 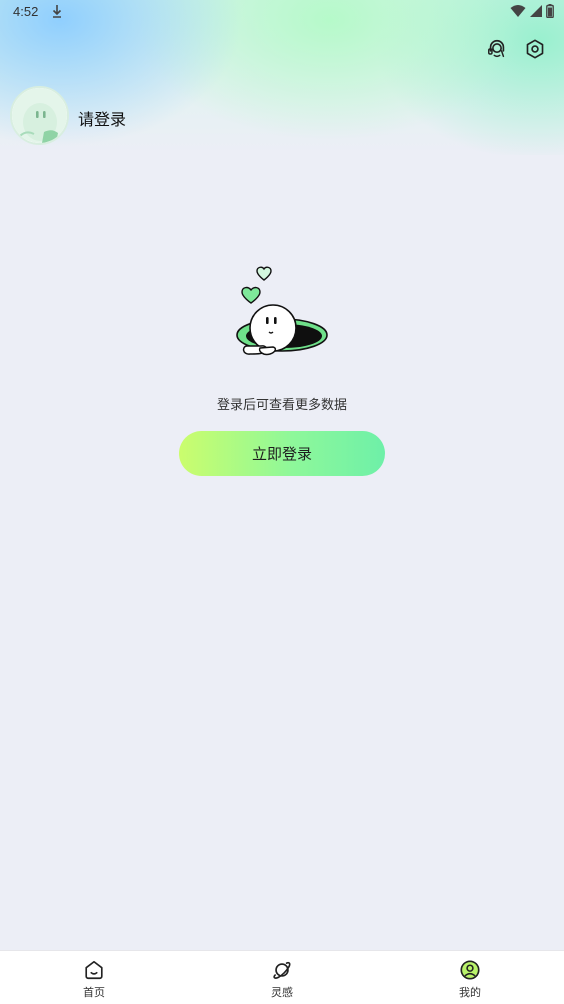 I want to click on nav-item-home: 首页, so click(x=94, y=979).